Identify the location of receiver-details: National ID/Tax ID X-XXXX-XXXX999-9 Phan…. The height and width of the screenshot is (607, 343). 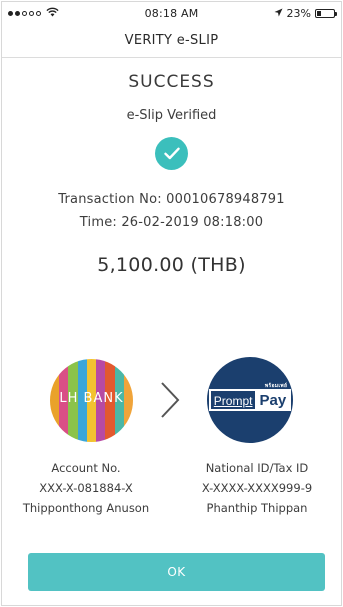
(257, 488).